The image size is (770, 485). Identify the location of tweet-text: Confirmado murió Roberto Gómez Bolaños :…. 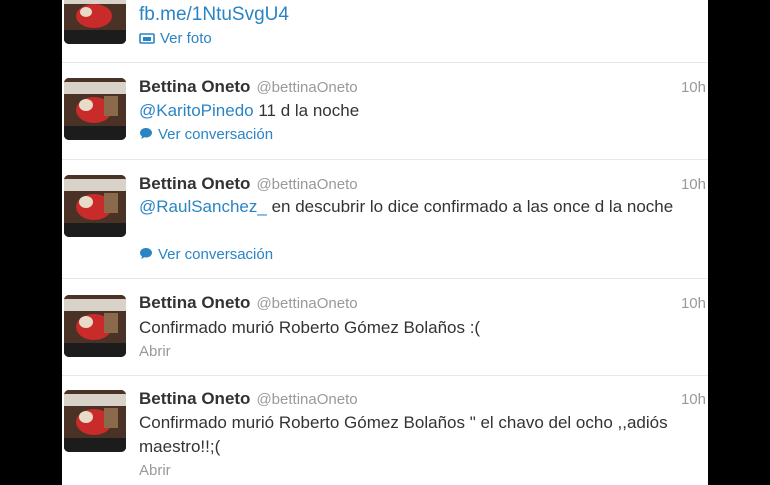
(310, 327).